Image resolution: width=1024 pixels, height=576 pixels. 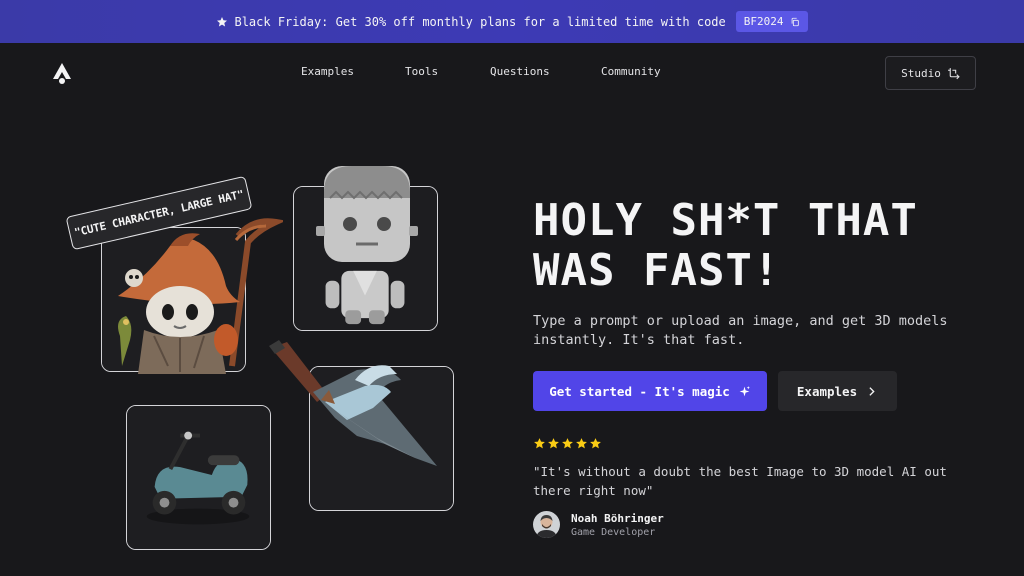 I want to click on scooter-model-image, so click(x=198, y=477).